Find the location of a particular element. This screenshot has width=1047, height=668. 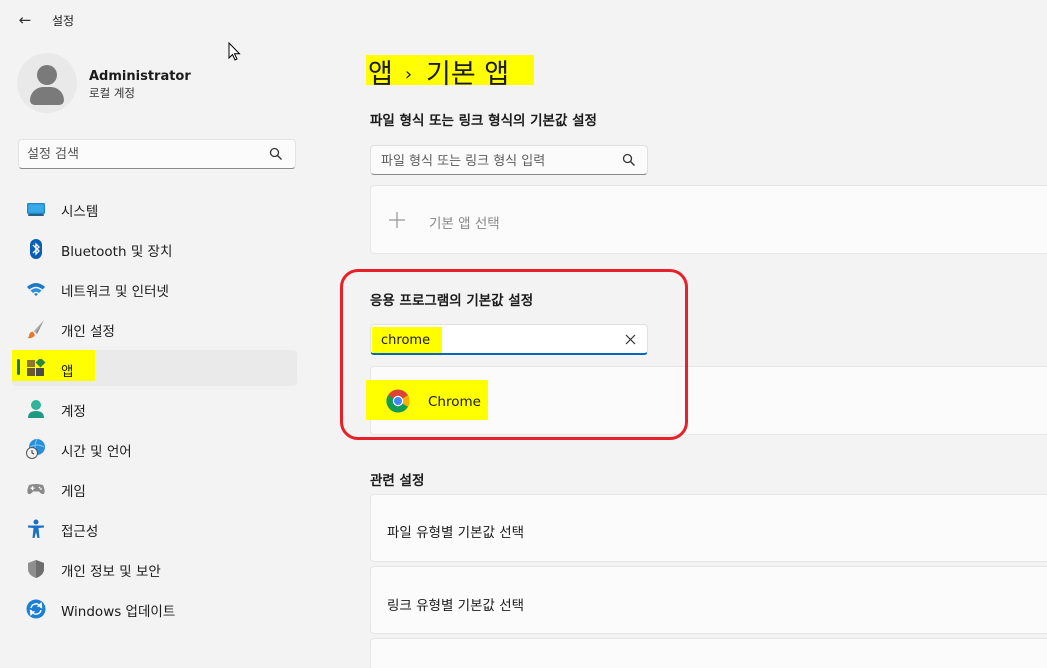

related-item-label: 링크 유형별 기본값 선택 is located at coordinates (456, 606).